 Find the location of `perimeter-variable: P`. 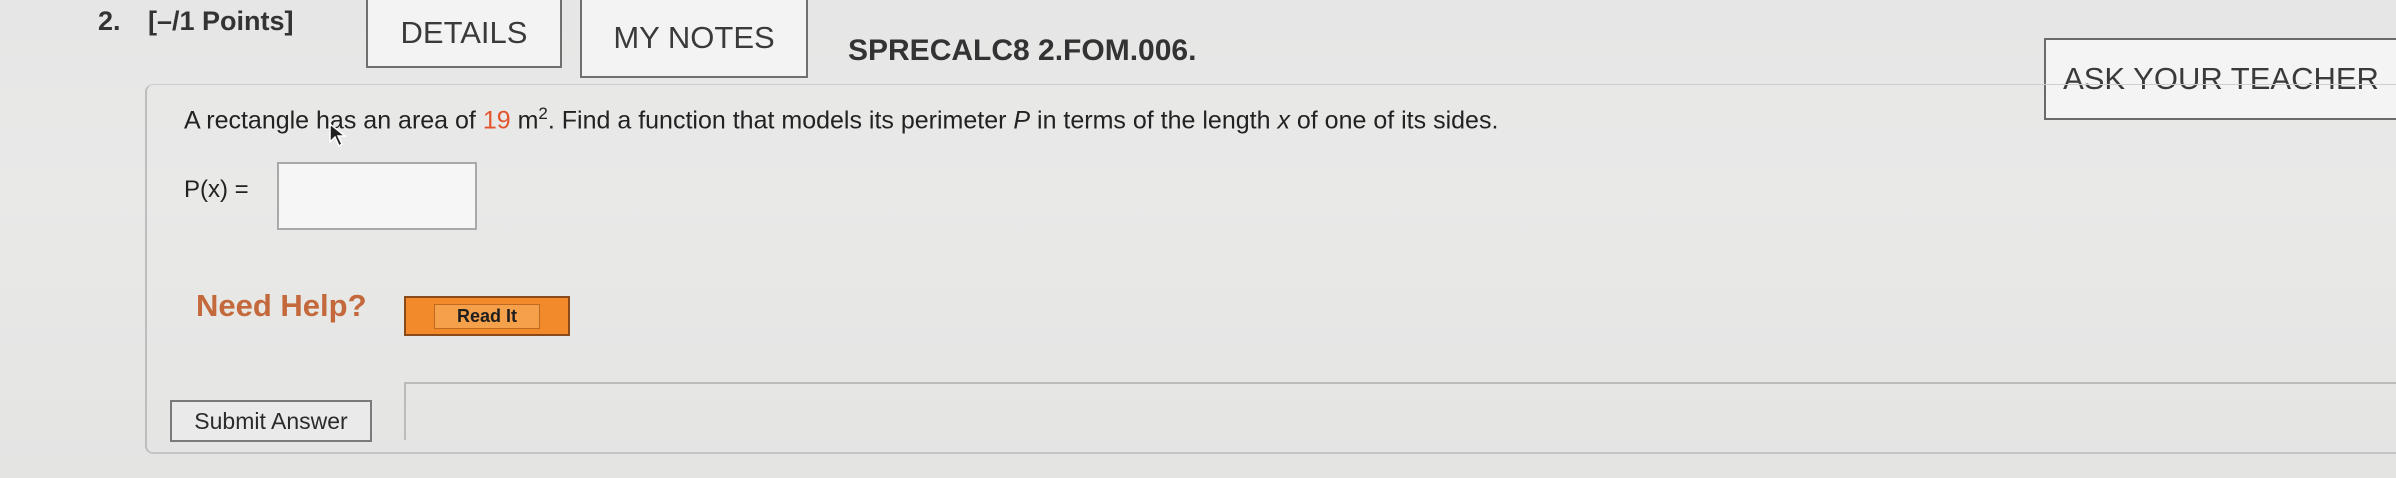

perimeter-variable: P is located at coordinates (1022, 120).